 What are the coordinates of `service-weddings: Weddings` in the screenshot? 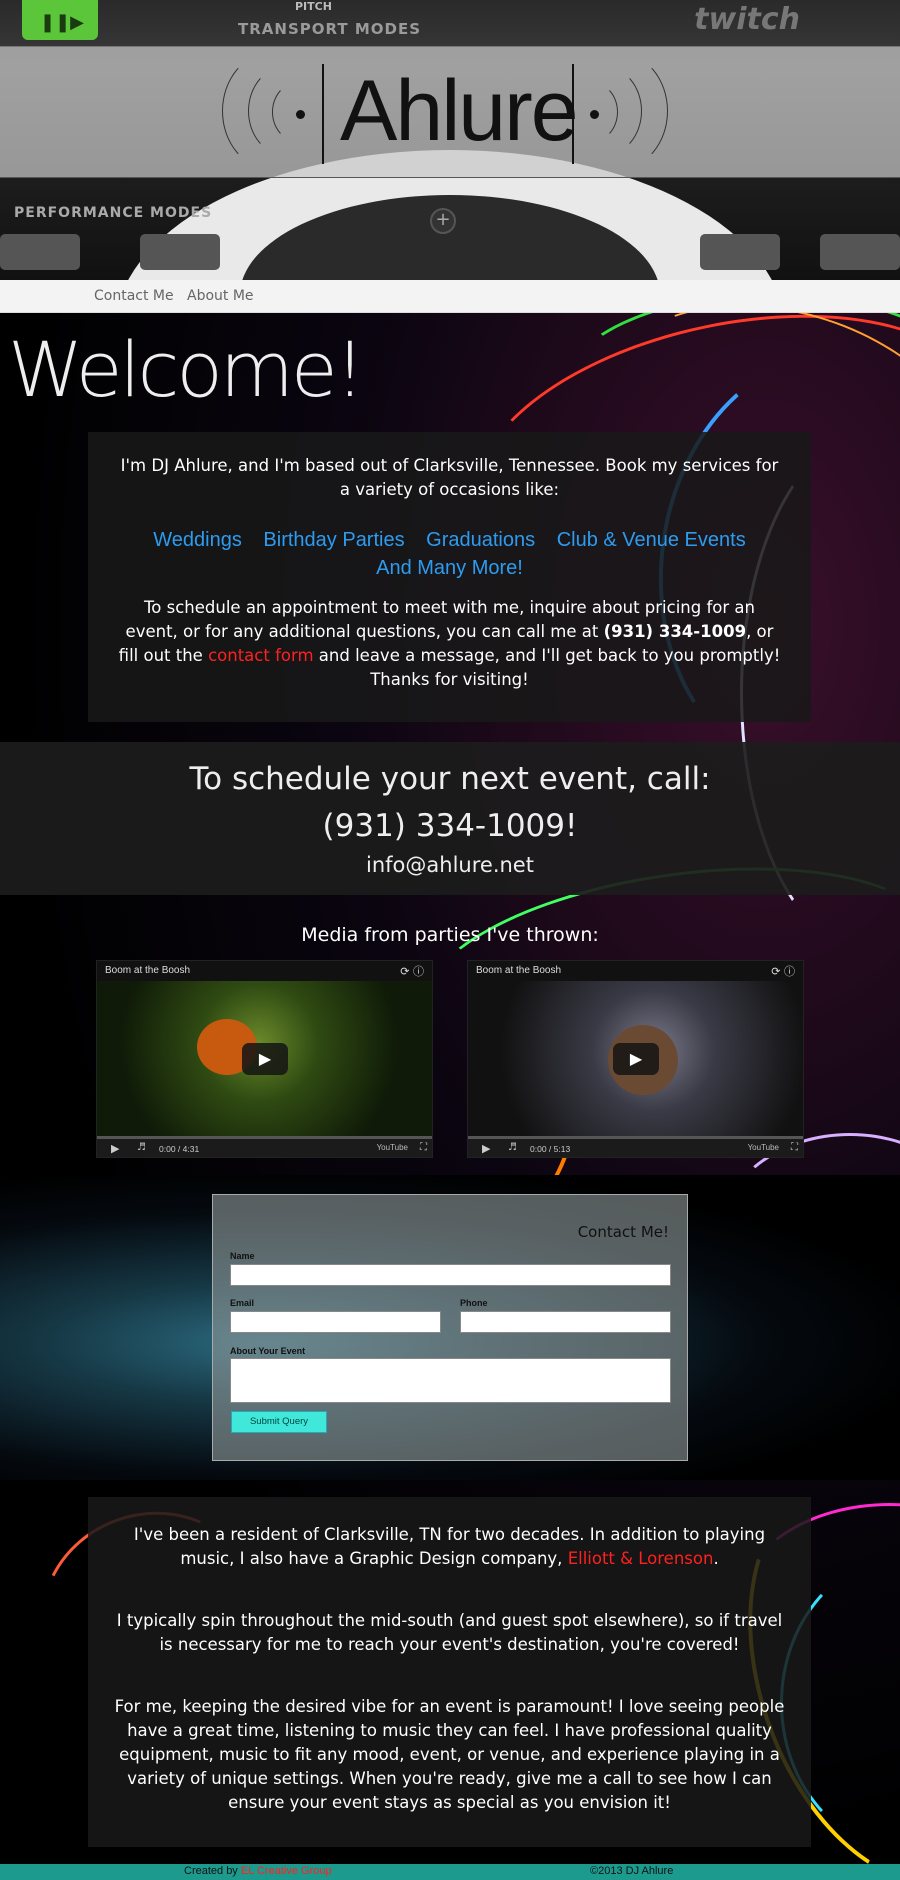 It's located at (197, 540).